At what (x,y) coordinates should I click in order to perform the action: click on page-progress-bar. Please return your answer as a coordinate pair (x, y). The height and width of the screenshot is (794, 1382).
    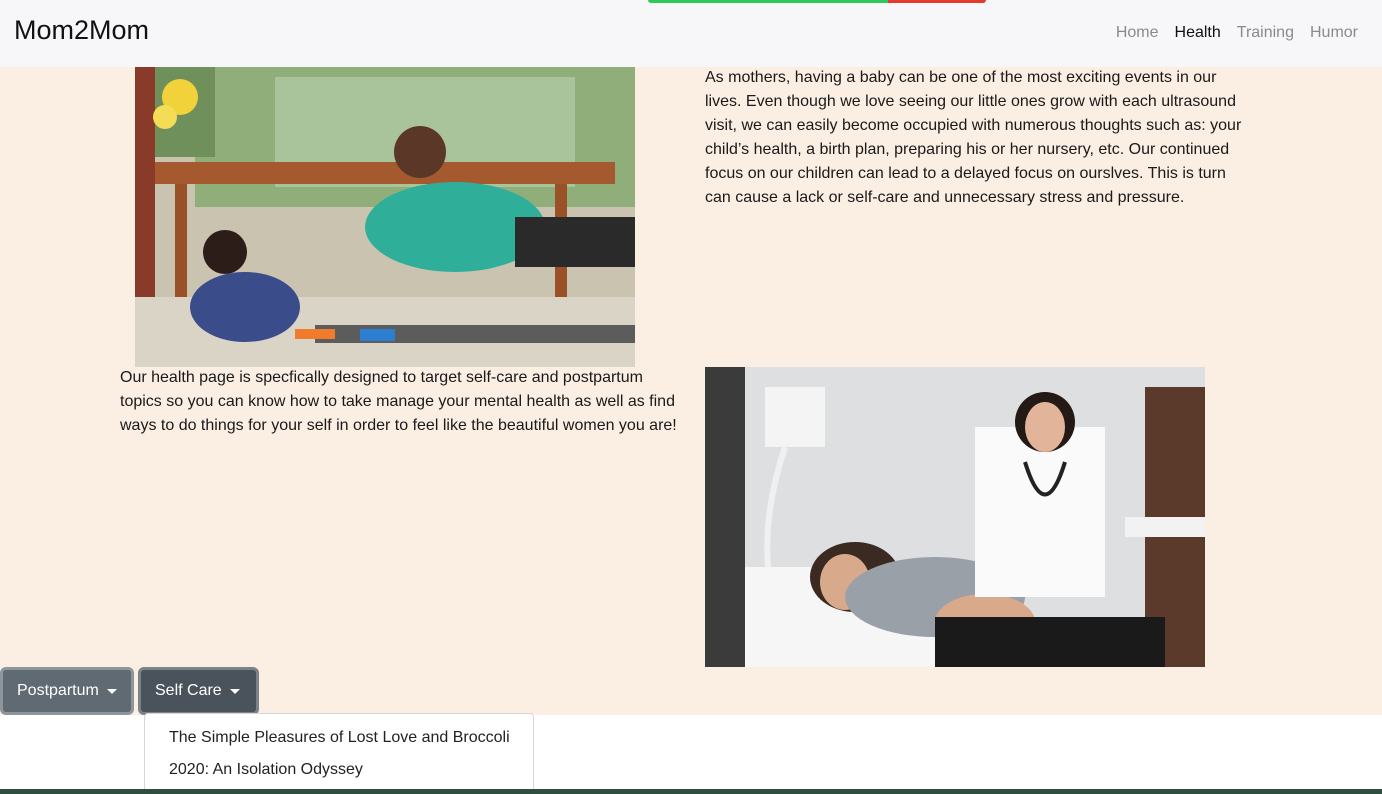
    Looking at the image, I should click on (817, 1).